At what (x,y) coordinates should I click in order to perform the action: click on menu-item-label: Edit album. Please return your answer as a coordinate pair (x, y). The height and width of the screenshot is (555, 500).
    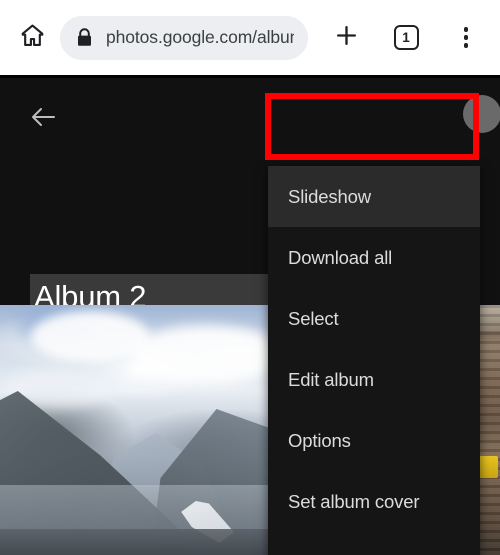
    Looking at the image, I should click on (331, 379).